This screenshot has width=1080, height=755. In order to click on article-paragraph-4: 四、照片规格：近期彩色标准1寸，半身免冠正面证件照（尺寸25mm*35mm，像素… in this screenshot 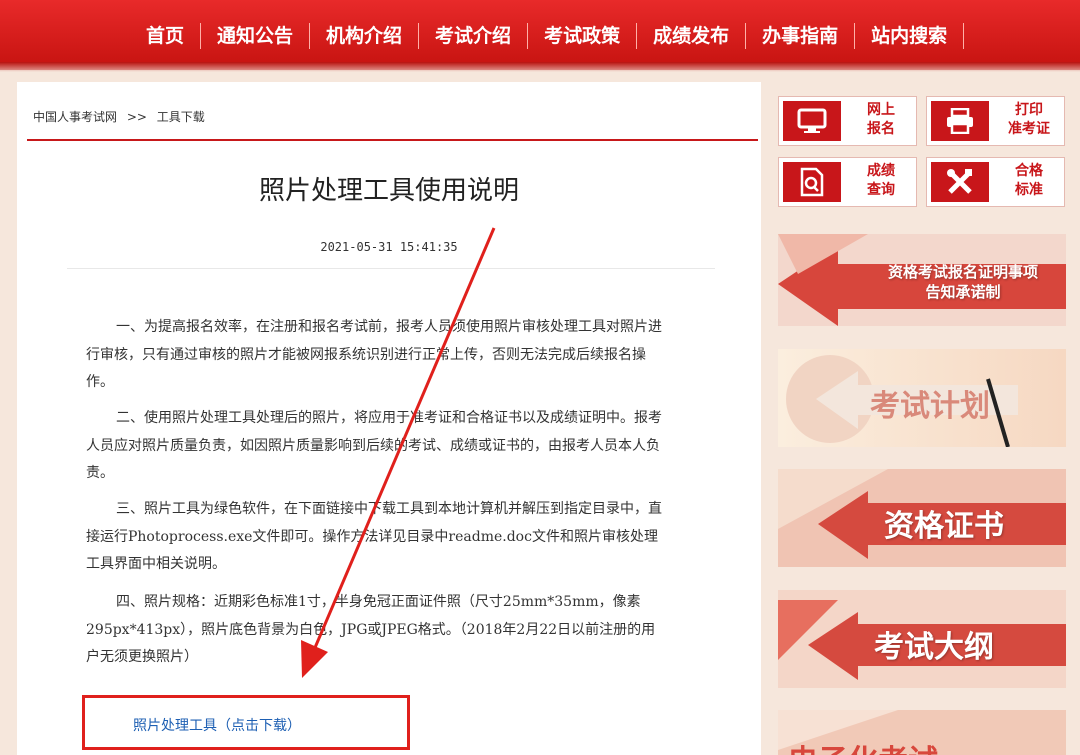, I will do `click(371, 629)`.